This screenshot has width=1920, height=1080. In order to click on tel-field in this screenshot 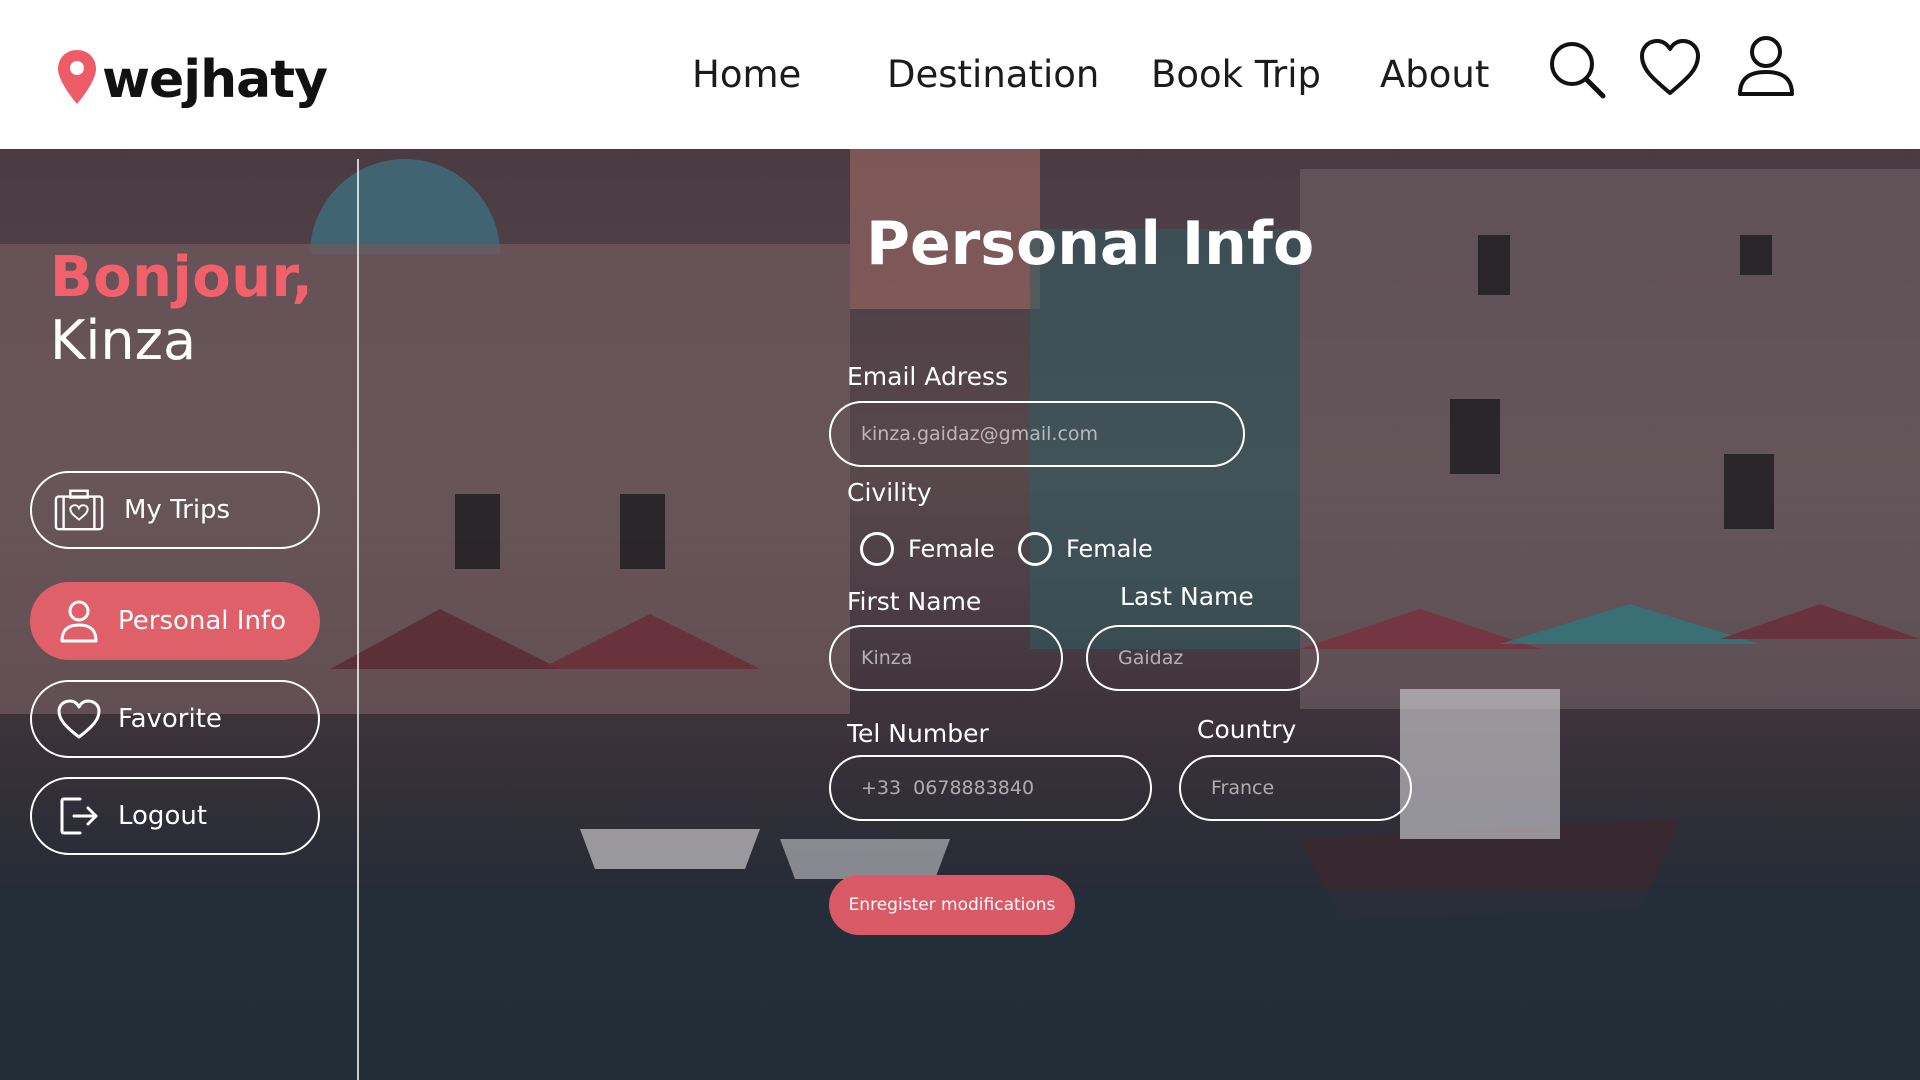, I will do `click(990, 788)`.